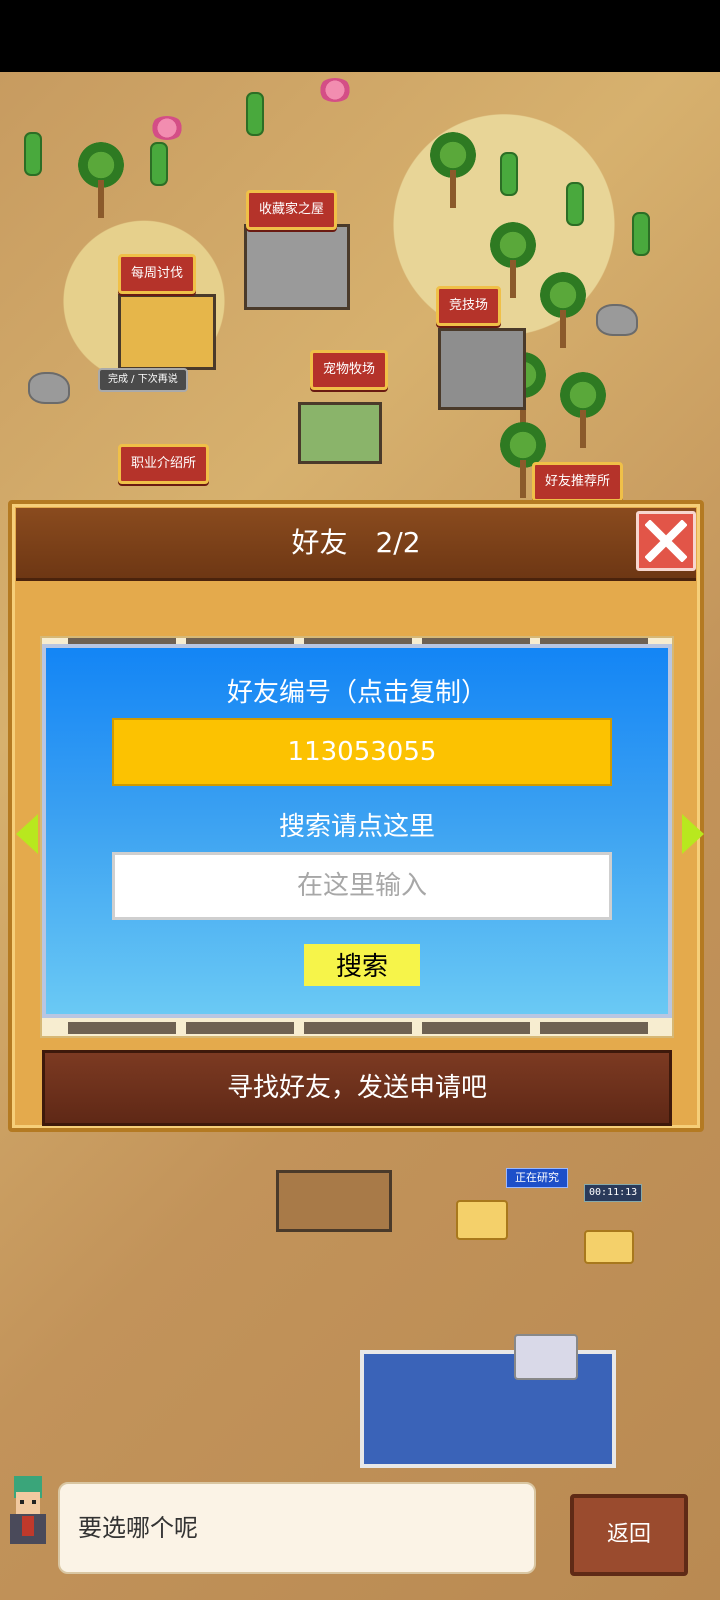 This screenshot has height=1600, width=720. Describe the element at coordinates (297, 267) in the screenshot. I see `collector-house-building` at that location.